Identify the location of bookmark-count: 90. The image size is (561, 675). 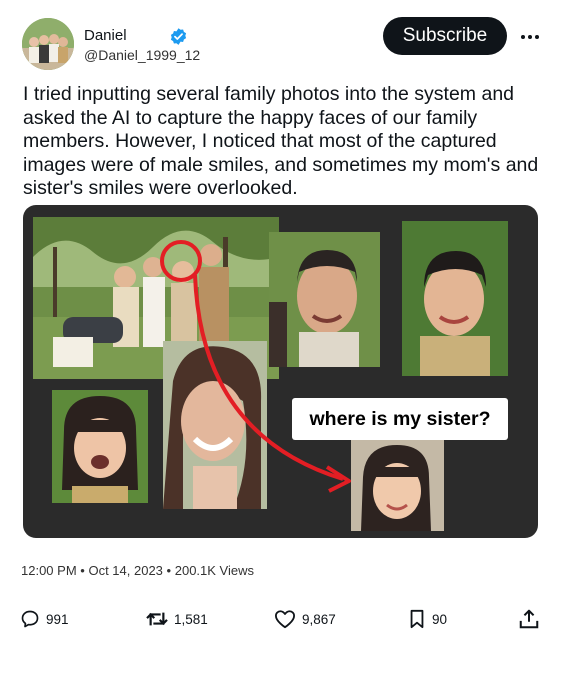
(440, 619).